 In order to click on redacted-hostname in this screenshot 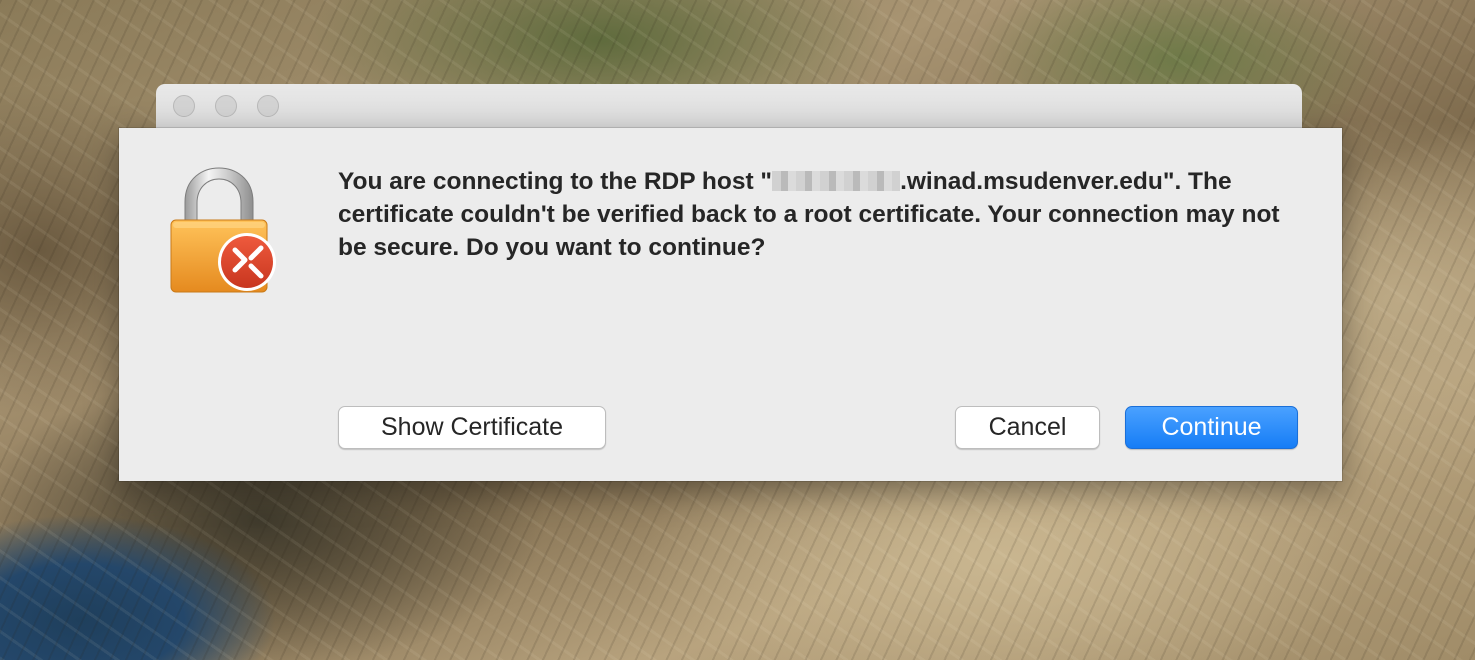, I will do `click(836, 181)`.